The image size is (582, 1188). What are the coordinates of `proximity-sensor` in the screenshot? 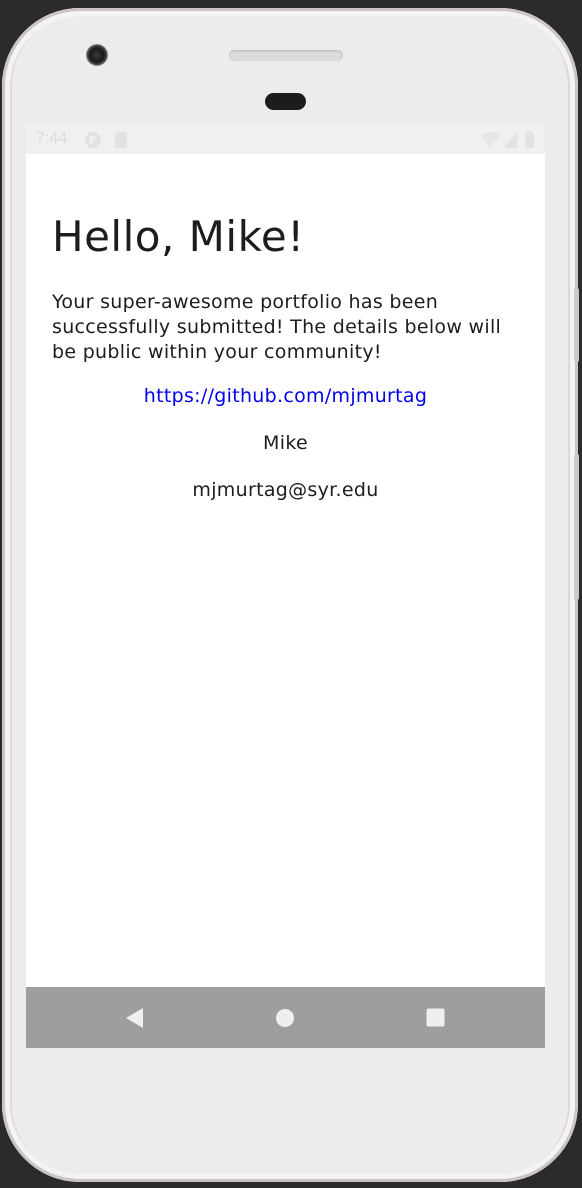 It's located at (285, 101).